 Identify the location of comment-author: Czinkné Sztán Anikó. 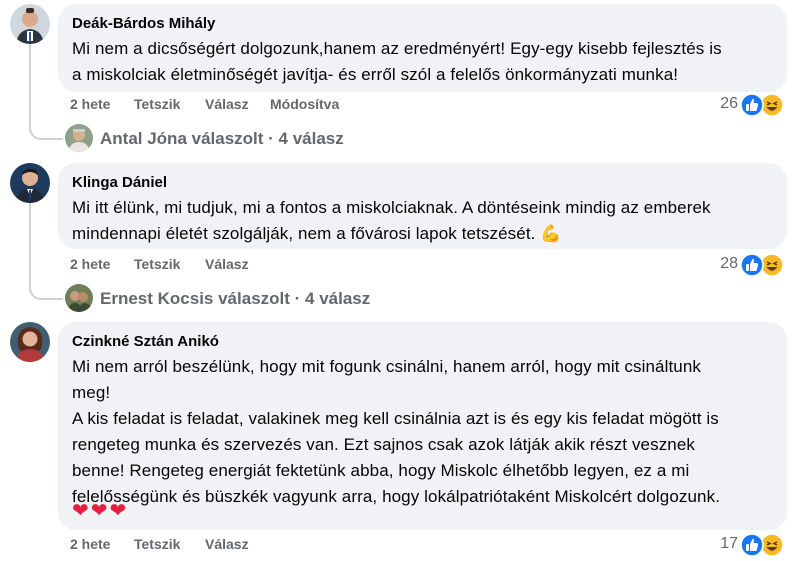
(422, 342).